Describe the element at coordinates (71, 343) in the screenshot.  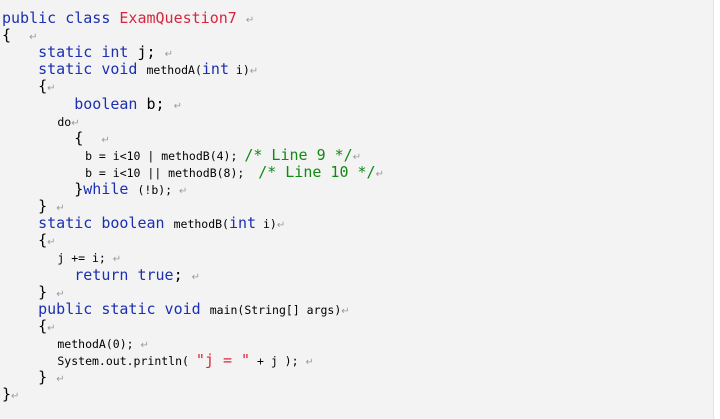
I see `code-token: methodA(0);` at that location.